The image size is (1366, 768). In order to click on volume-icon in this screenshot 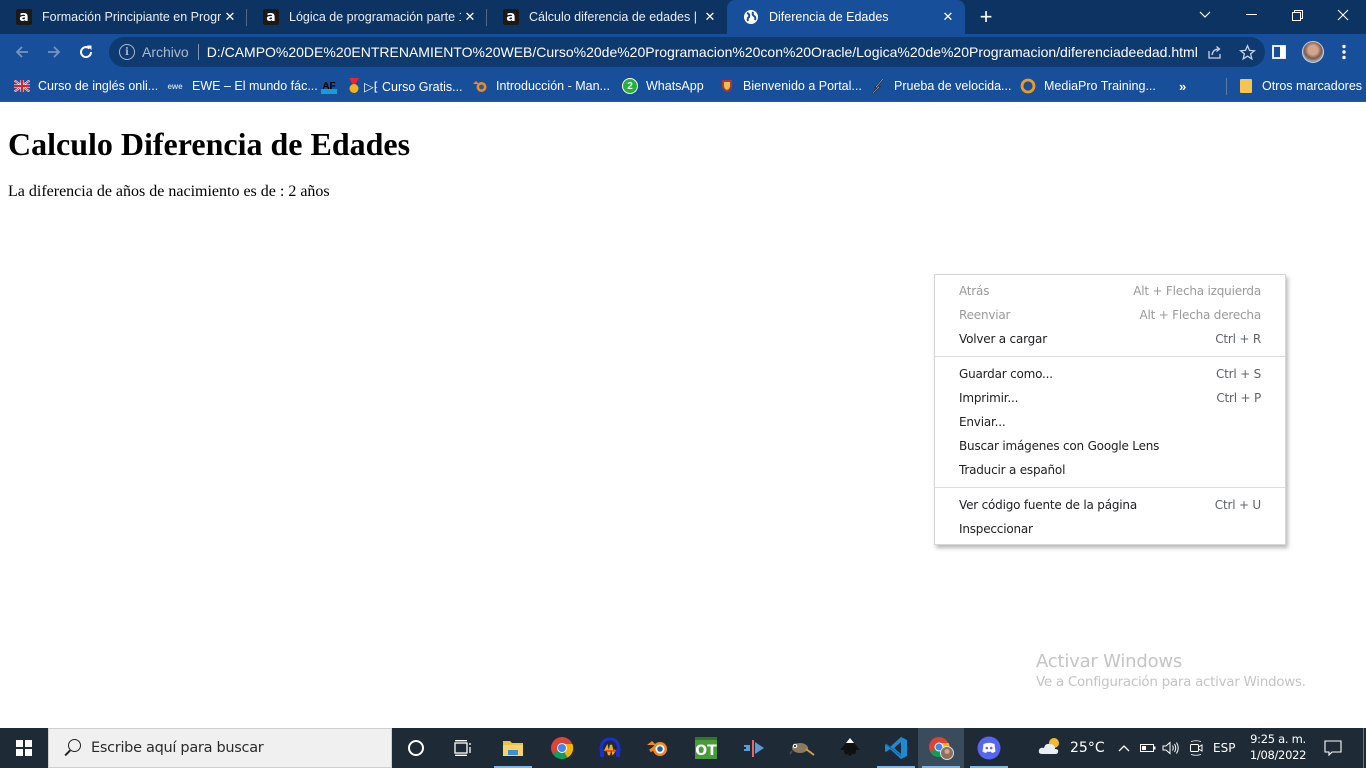, I will do `click(1171, 748)`.